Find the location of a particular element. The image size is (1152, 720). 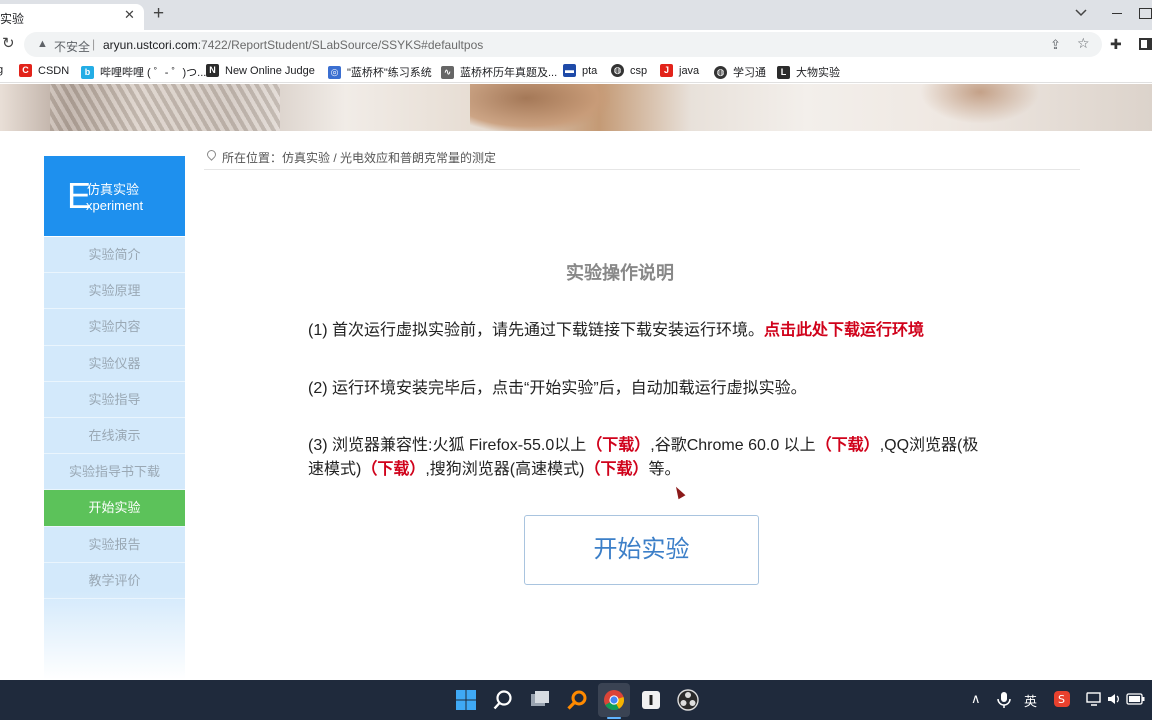

search-icon is located at coordinates (503, 700).